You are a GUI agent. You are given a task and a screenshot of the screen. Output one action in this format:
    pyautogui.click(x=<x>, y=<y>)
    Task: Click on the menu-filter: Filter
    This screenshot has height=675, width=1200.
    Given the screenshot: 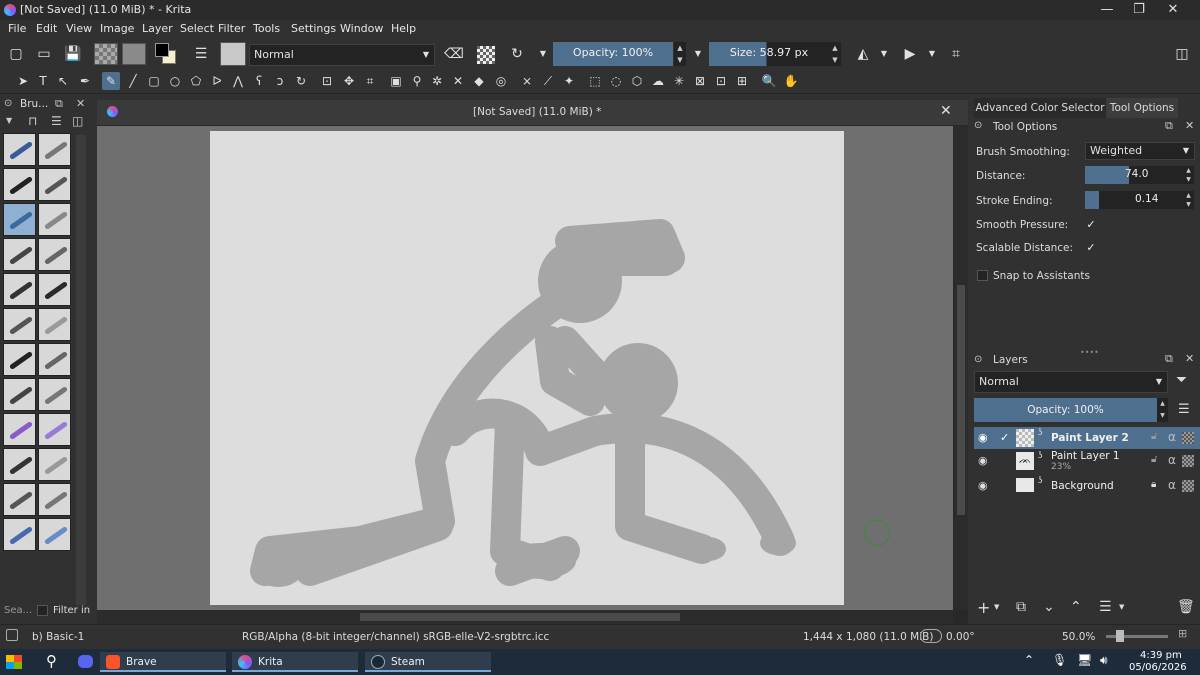 What is the action you would take?
    pyautogui.click(x=231, y=28)
    